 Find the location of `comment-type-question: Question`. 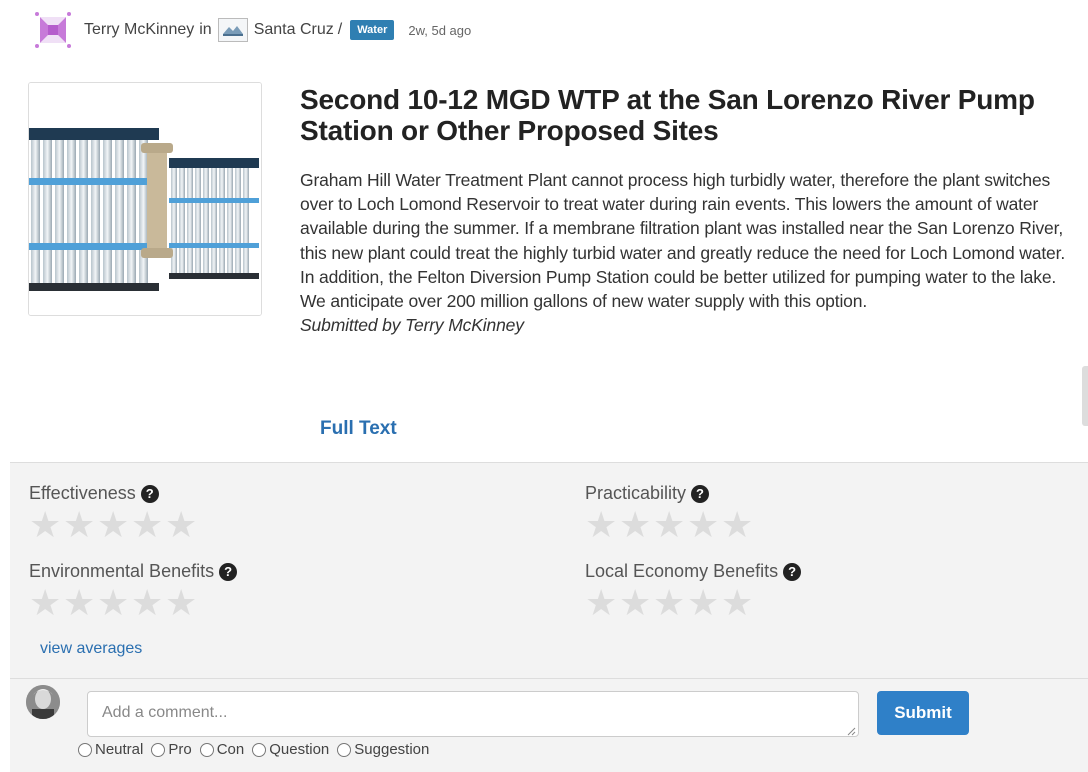

comment-type-question: Question is located at coordinates (290, 749).